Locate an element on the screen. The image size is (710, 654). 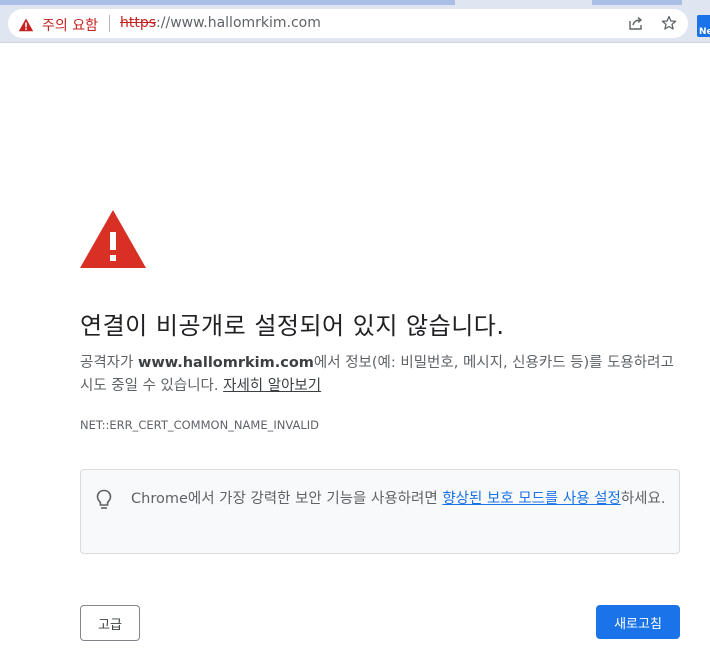
page-title: 연결이 비공개로 설정되어 있지 않습니다. is located at coordinates (292, 326).